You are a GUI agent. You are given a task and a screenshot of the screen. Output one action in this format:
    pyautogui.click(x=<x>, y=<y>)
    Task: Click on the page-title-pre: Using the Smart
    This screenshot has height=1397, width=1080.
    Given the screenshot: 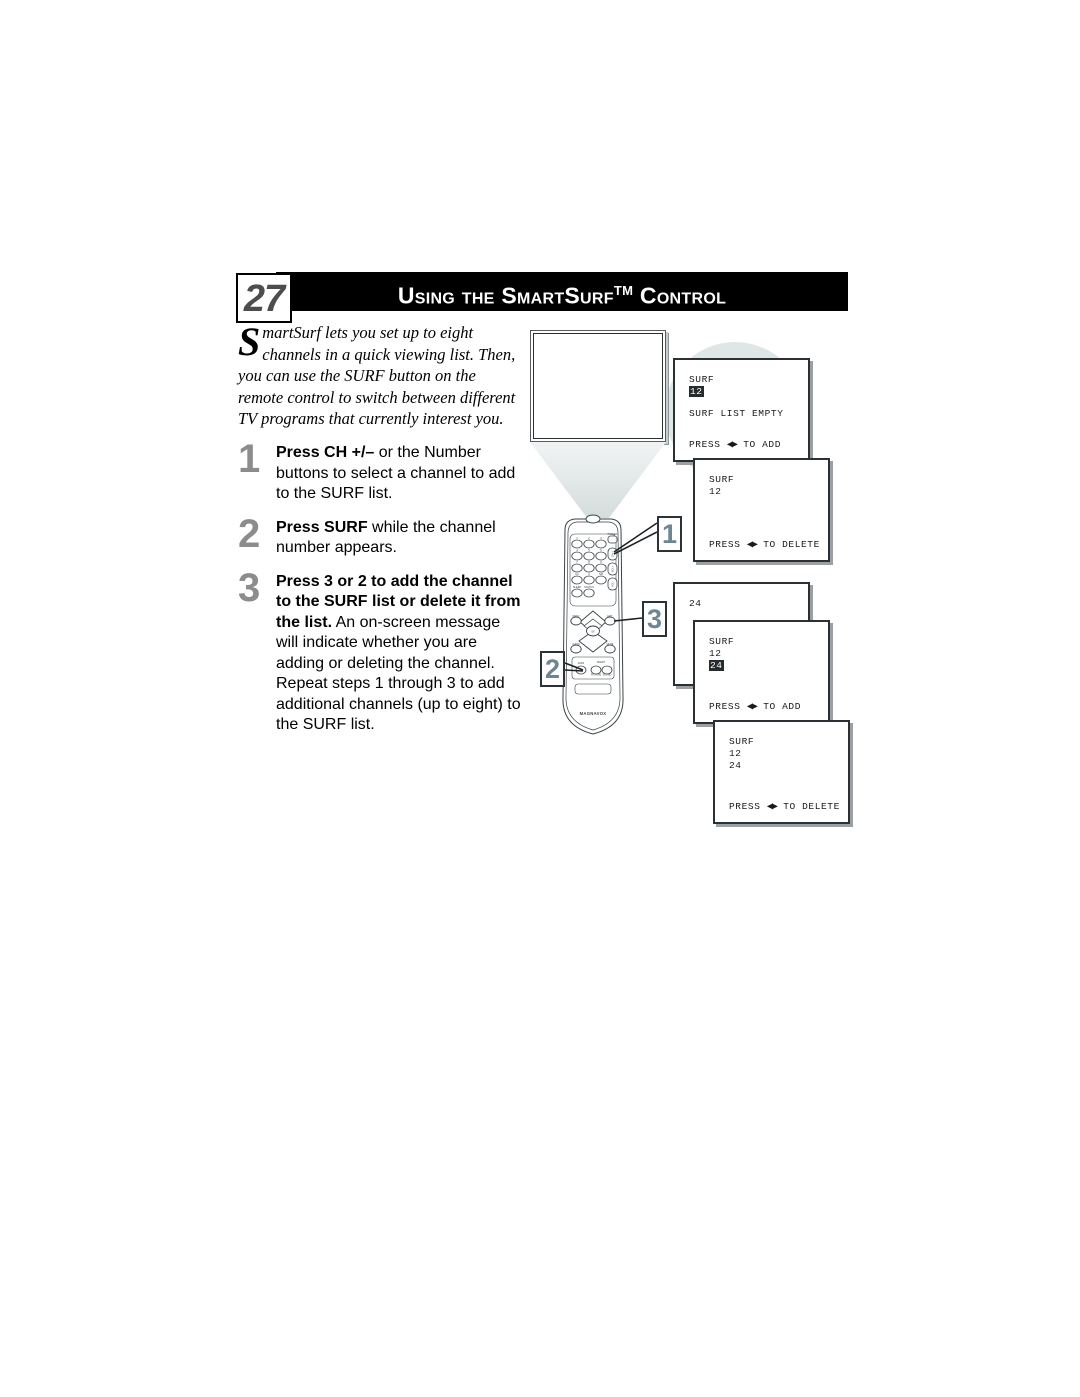 What is the action you would take?
    pyautogui.click(x=481, y=295)
    